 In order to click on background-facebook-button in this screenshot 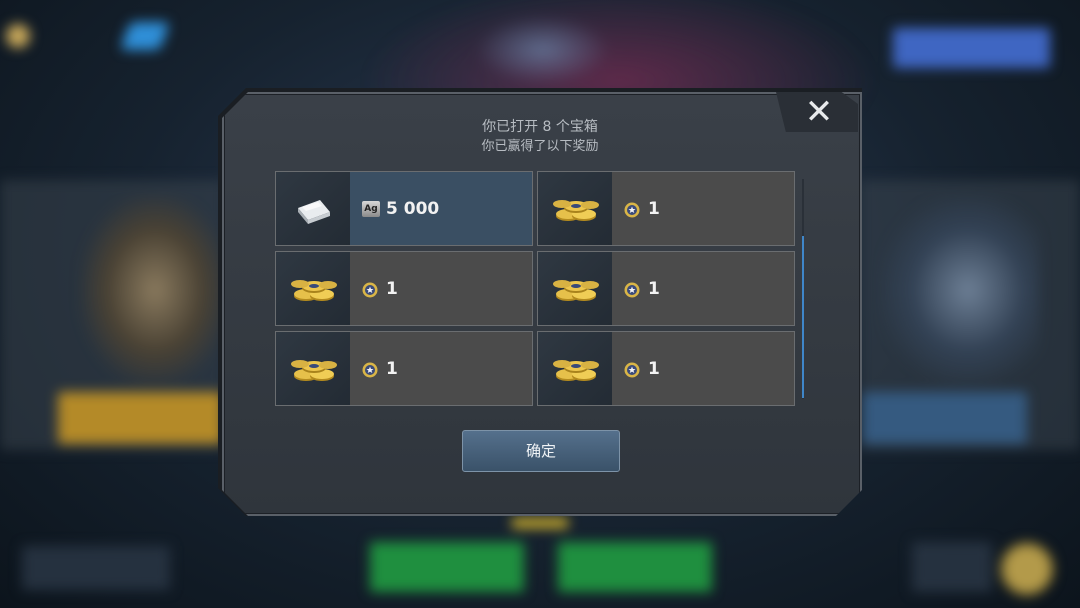, I will do `click(971, 48)`.